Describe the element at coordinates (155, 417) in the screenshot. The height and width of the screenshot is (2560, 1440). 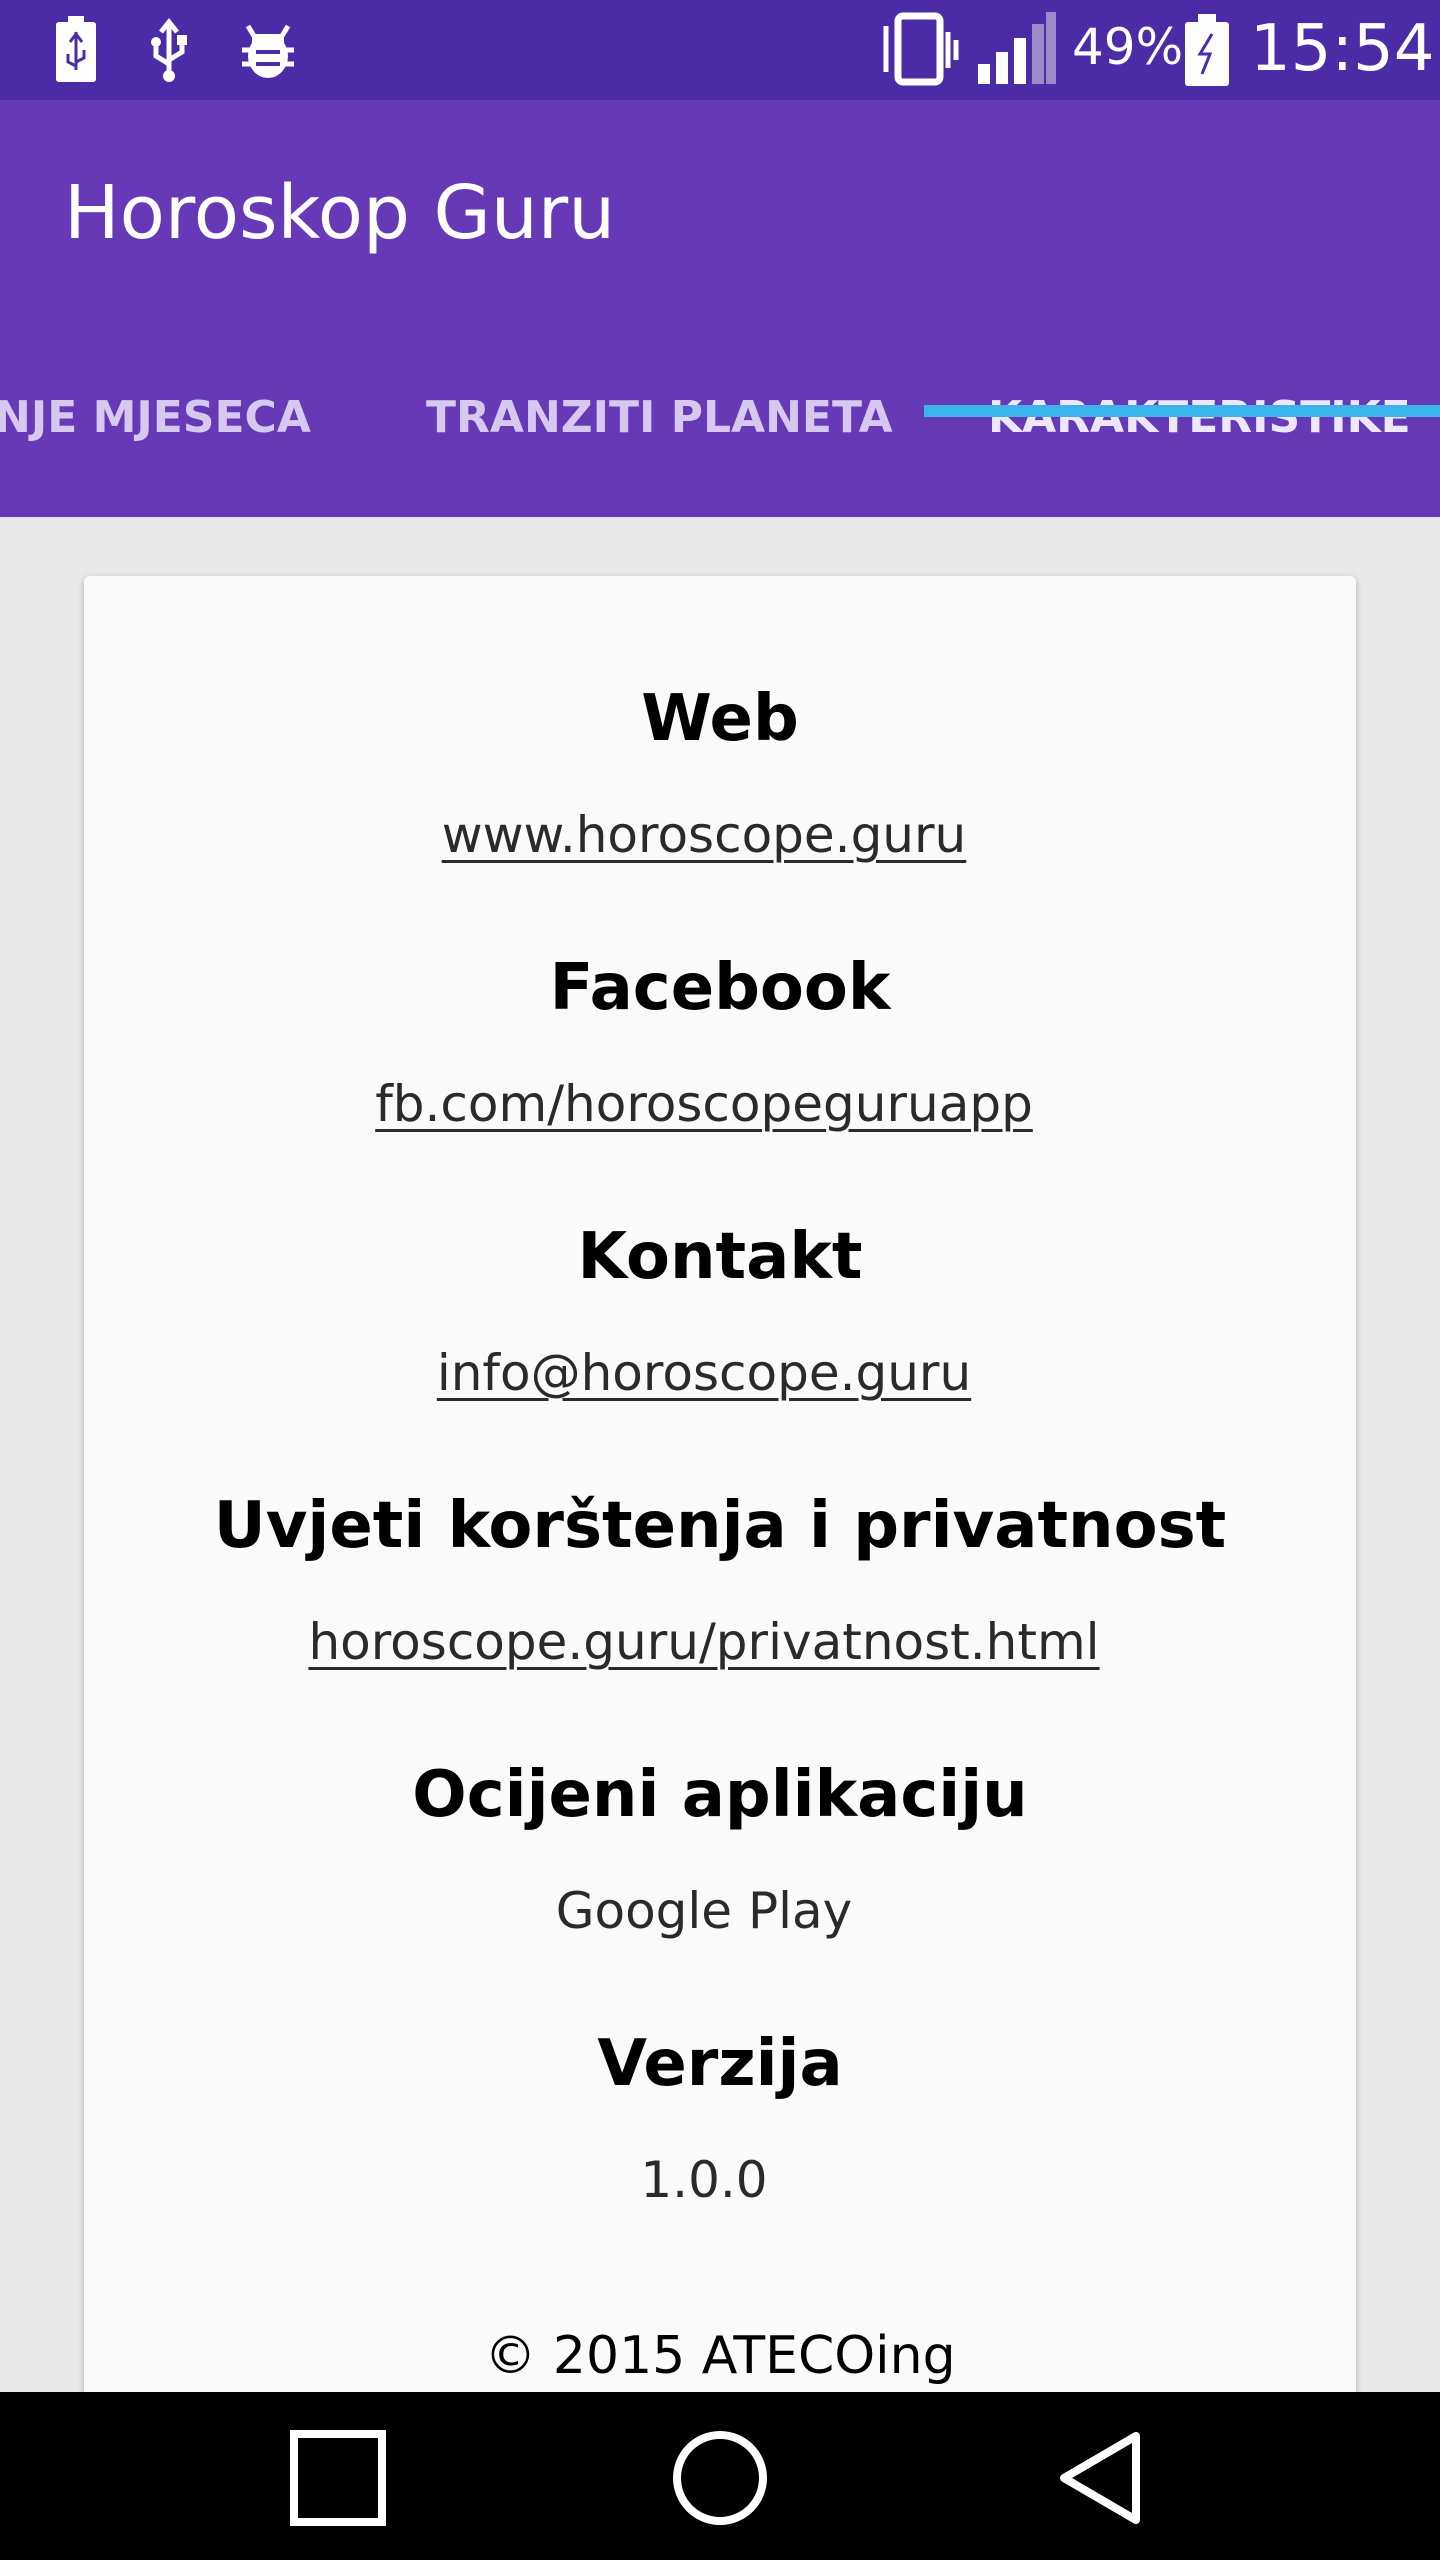
I see `tab-label: NJE MJESECA` at that location.